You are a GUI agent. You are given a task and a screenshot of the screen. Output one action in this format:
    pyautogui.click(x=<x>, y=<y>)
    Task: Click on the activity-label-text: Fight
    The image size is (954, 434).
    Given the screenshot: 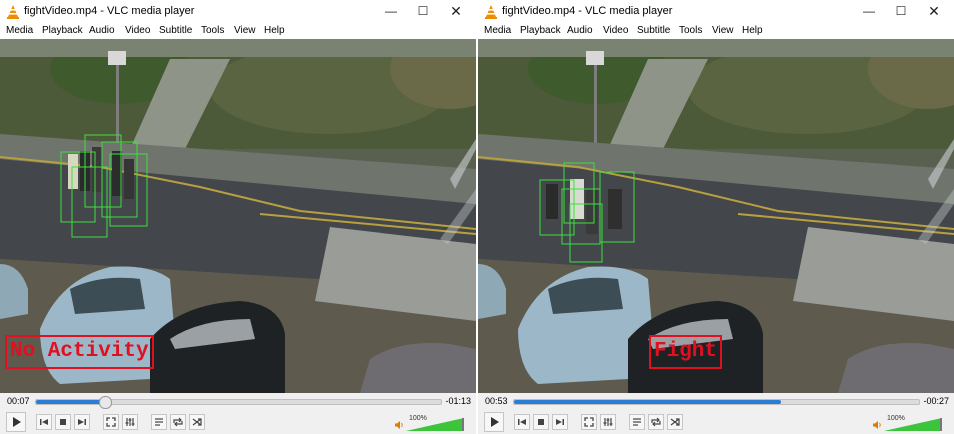 What is the action you would take?
    pyautogui.click(x=686, y=351)
    